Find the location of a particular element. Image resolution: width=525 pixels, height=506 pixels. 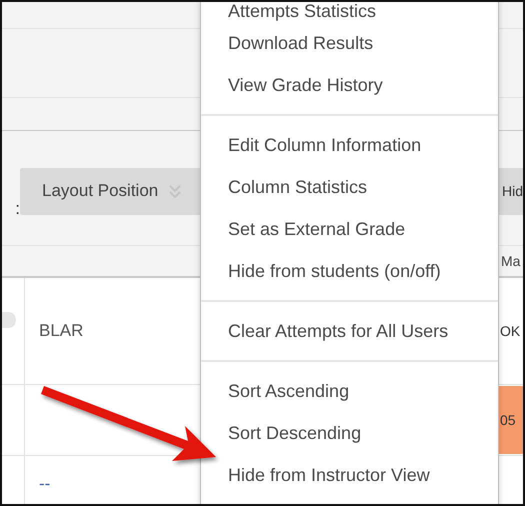

menu-item: Hide from students (on/off) is located at coordinates (349, 271).